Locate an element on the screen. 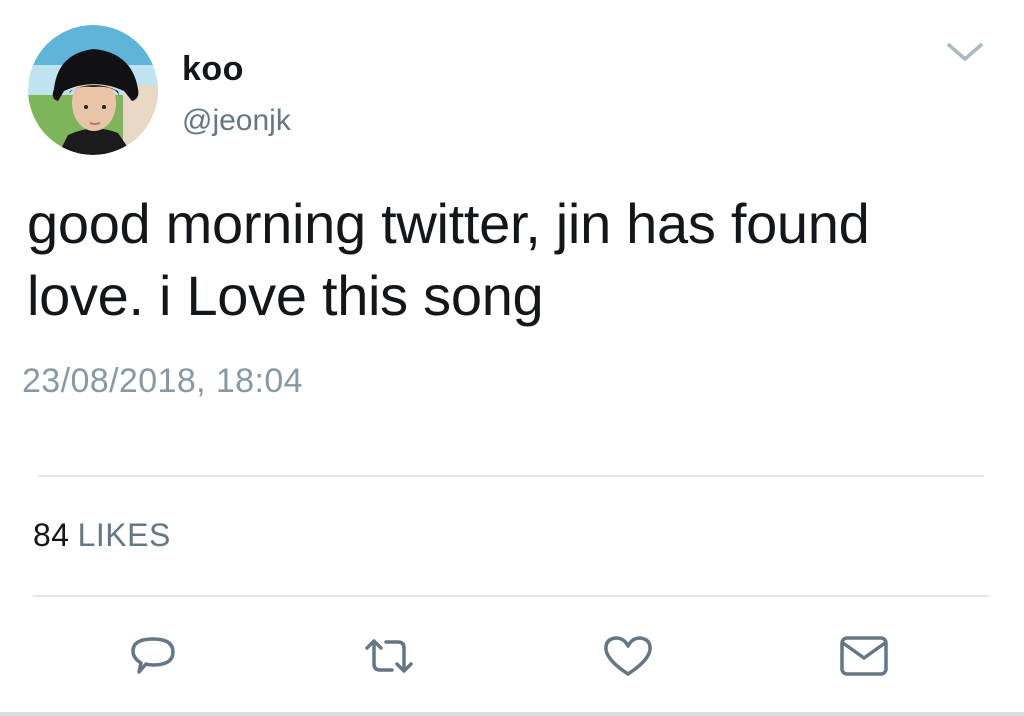  retweet-button is located at coordinates (389, 656).